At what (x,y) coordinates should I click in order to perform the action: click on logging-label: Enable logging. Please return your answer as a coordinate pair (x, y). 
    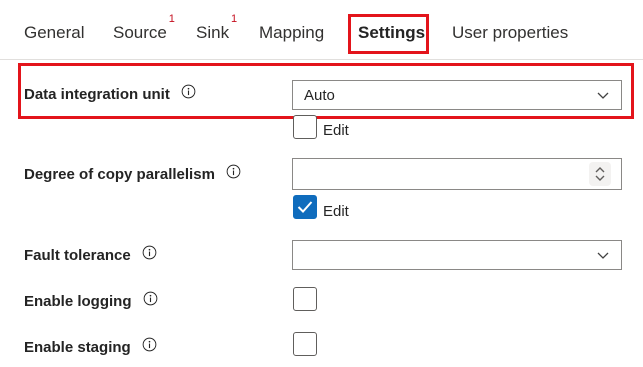
    Looking at the image, I should click on (78, 301).